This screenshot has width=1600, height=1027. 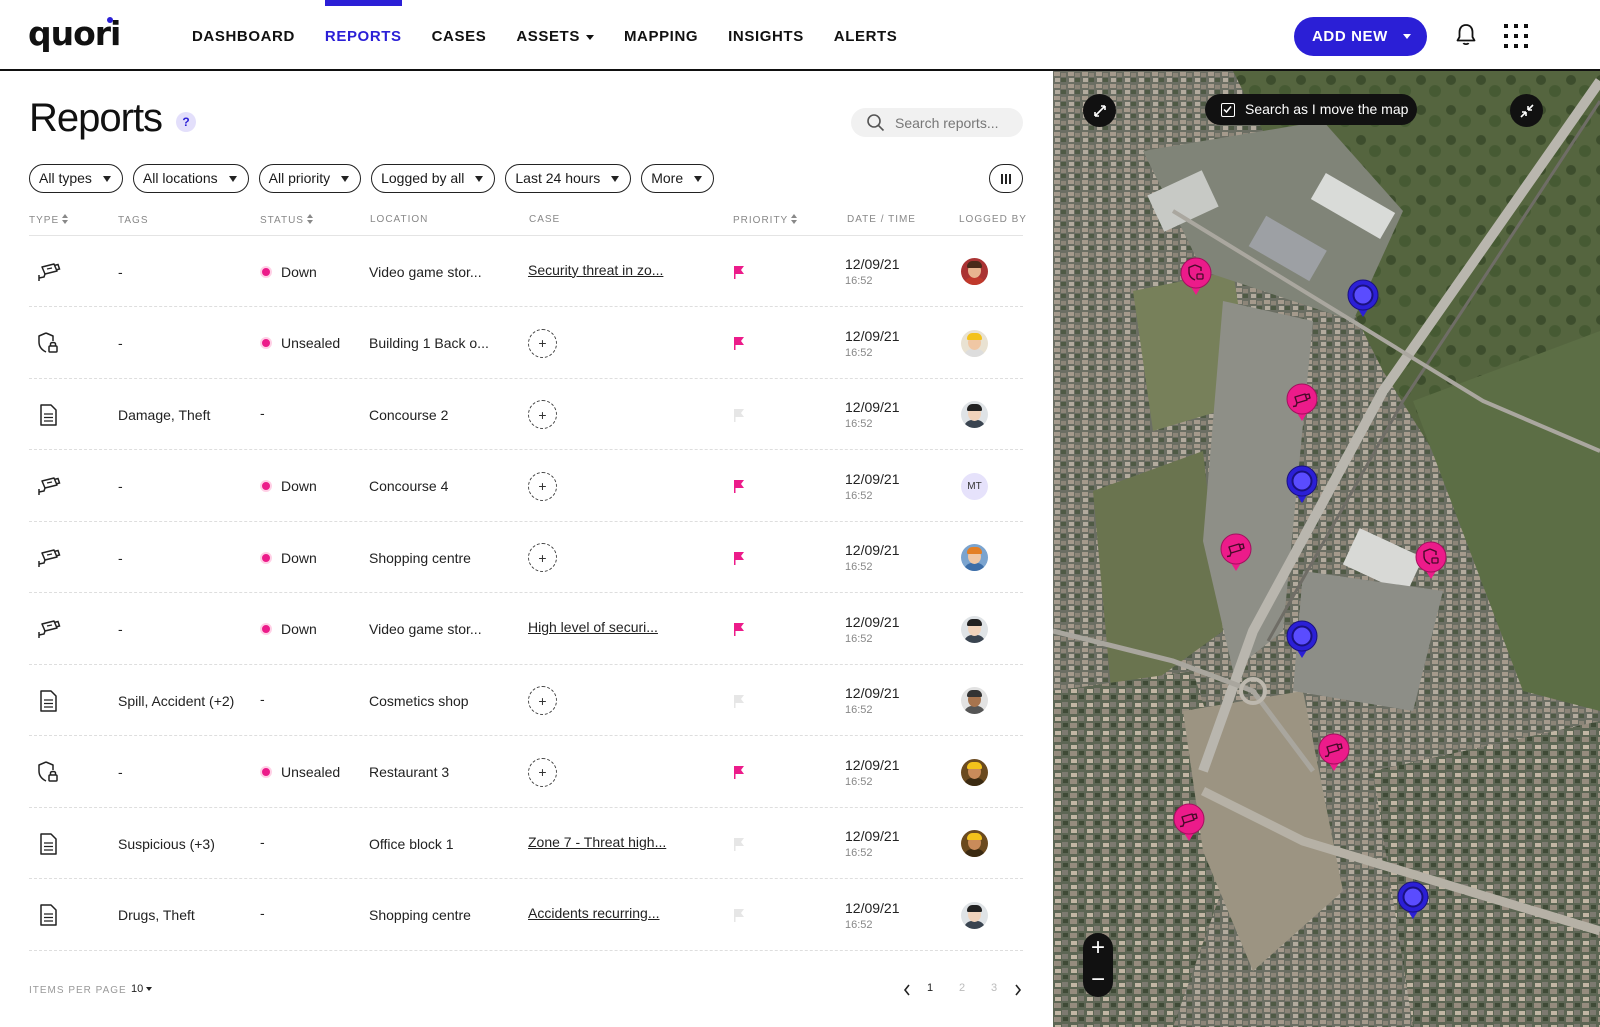 I want to click on nav-reports: REPORTS, so click(x=363, y=35).